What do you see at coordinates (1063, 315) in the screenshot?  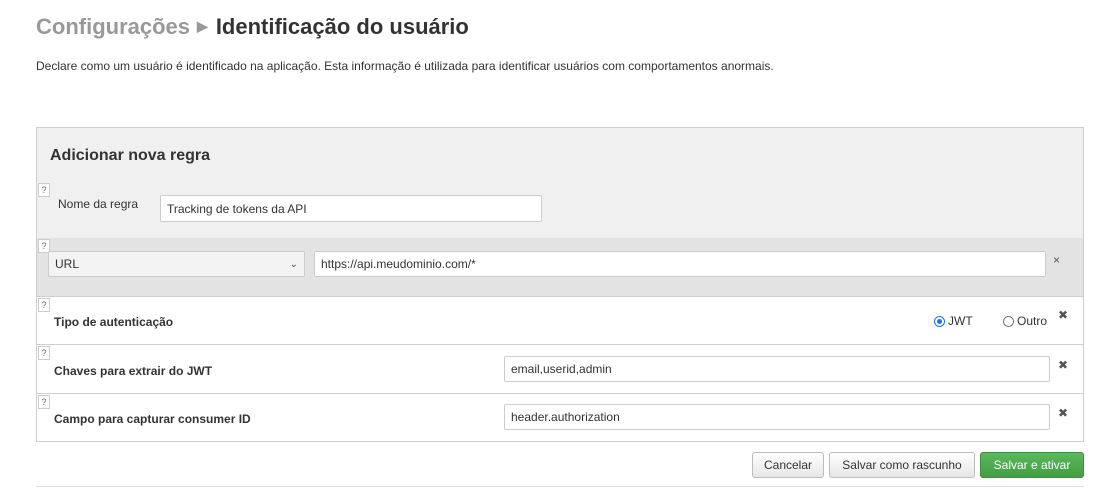 I see `remove-auth-row-icon: ✖` at bounding box center [1063, 315].